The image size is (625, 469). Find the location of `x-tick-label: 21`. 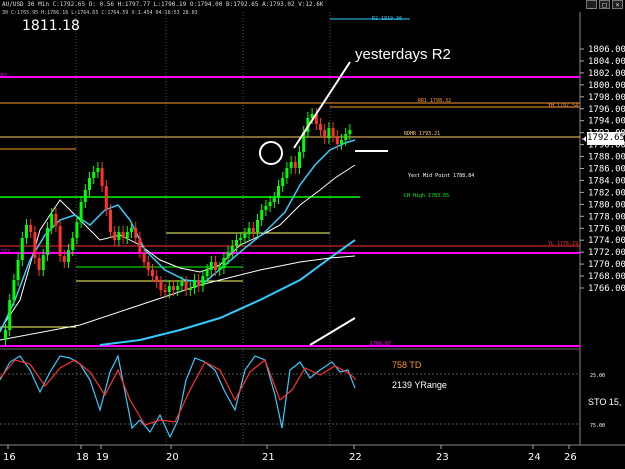

x-tick-label: 21 is located at coordinates (268, 457).